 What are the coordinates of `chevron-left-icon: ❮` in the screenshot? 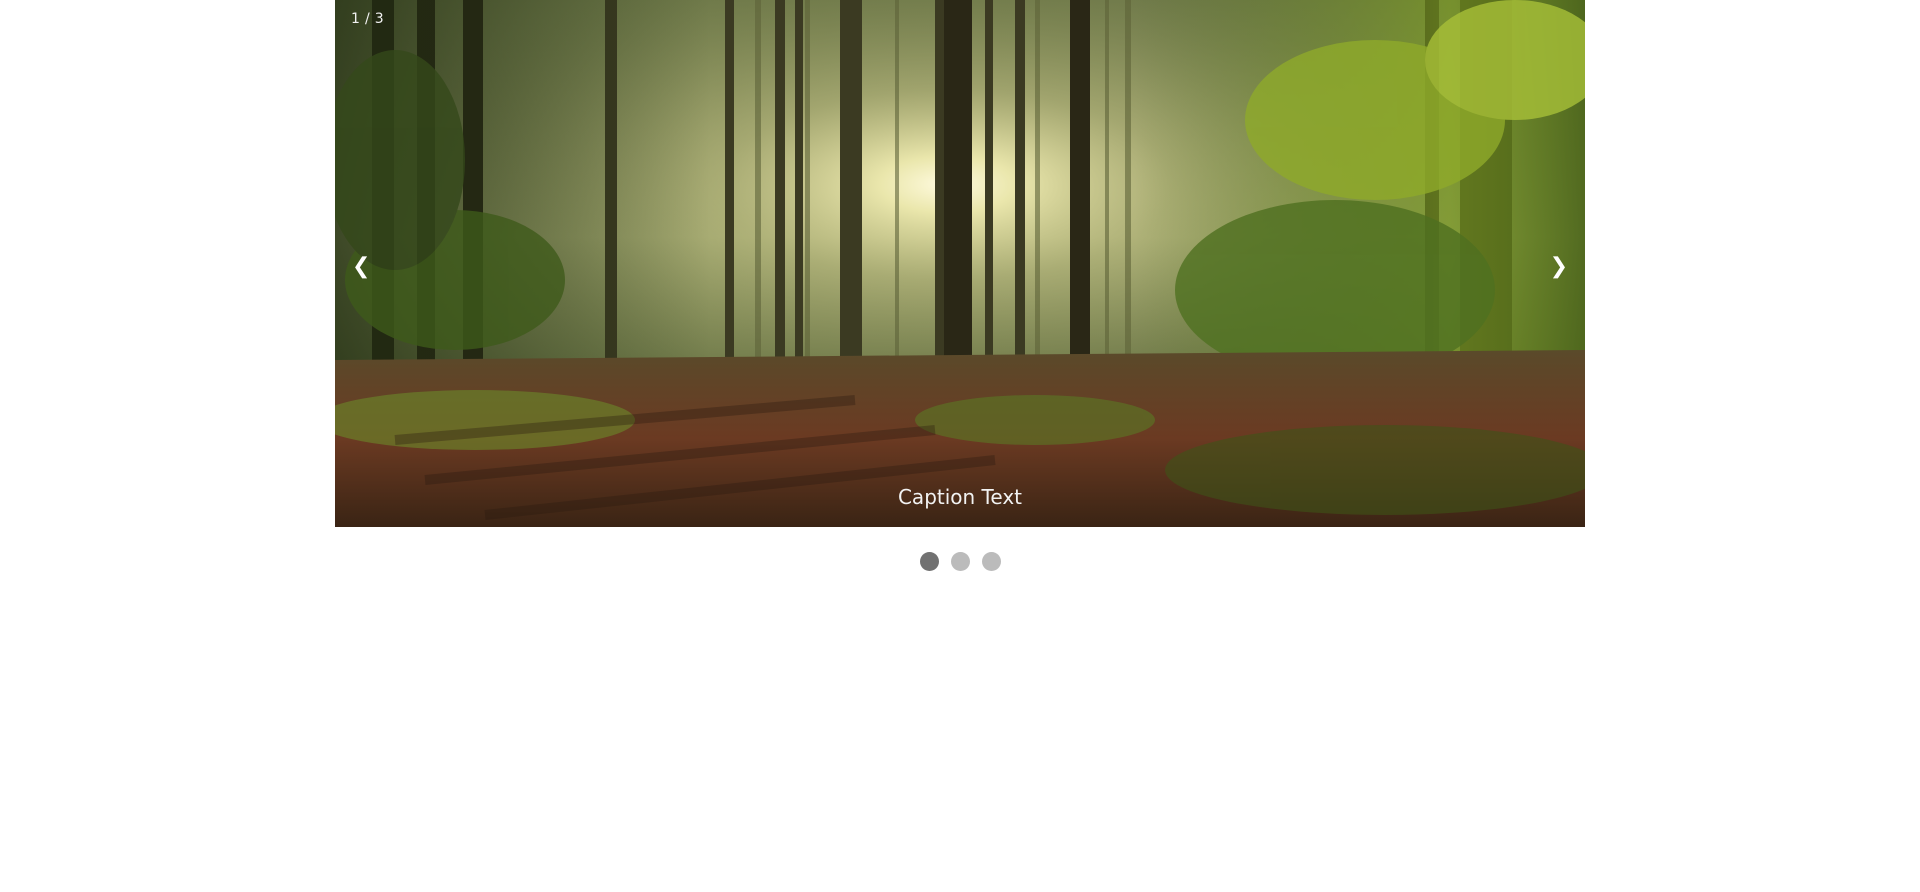 It's located at (361, 266).